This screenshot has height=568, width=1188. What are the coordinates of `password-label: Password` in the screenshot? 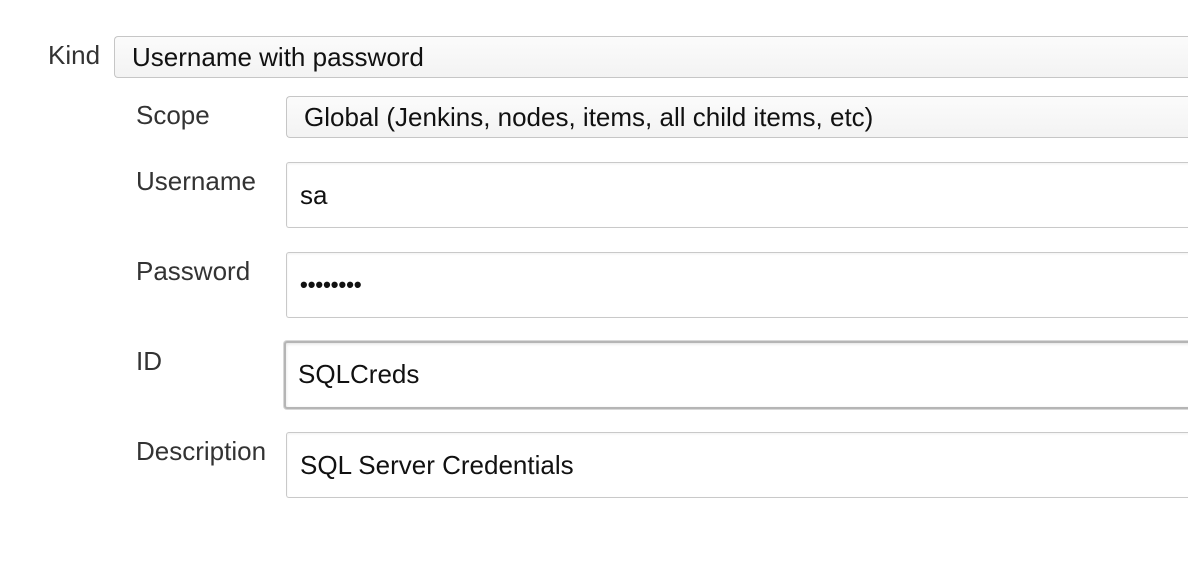 It's located at (193, 271).